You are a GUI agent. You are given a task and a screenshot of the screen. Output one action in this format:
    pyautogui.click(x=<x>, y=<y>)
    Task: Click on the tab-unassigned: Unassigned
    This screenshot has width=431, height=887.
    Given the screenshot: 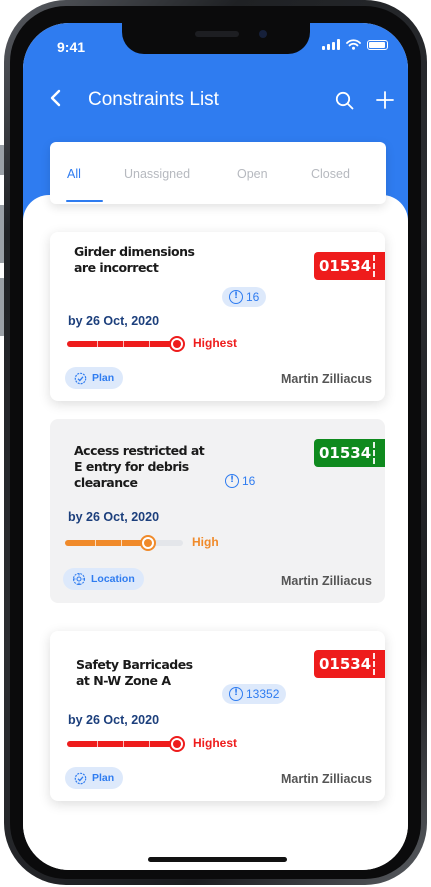 What is the action you would take?
    pyautogui.click(x=157, y=174)
    